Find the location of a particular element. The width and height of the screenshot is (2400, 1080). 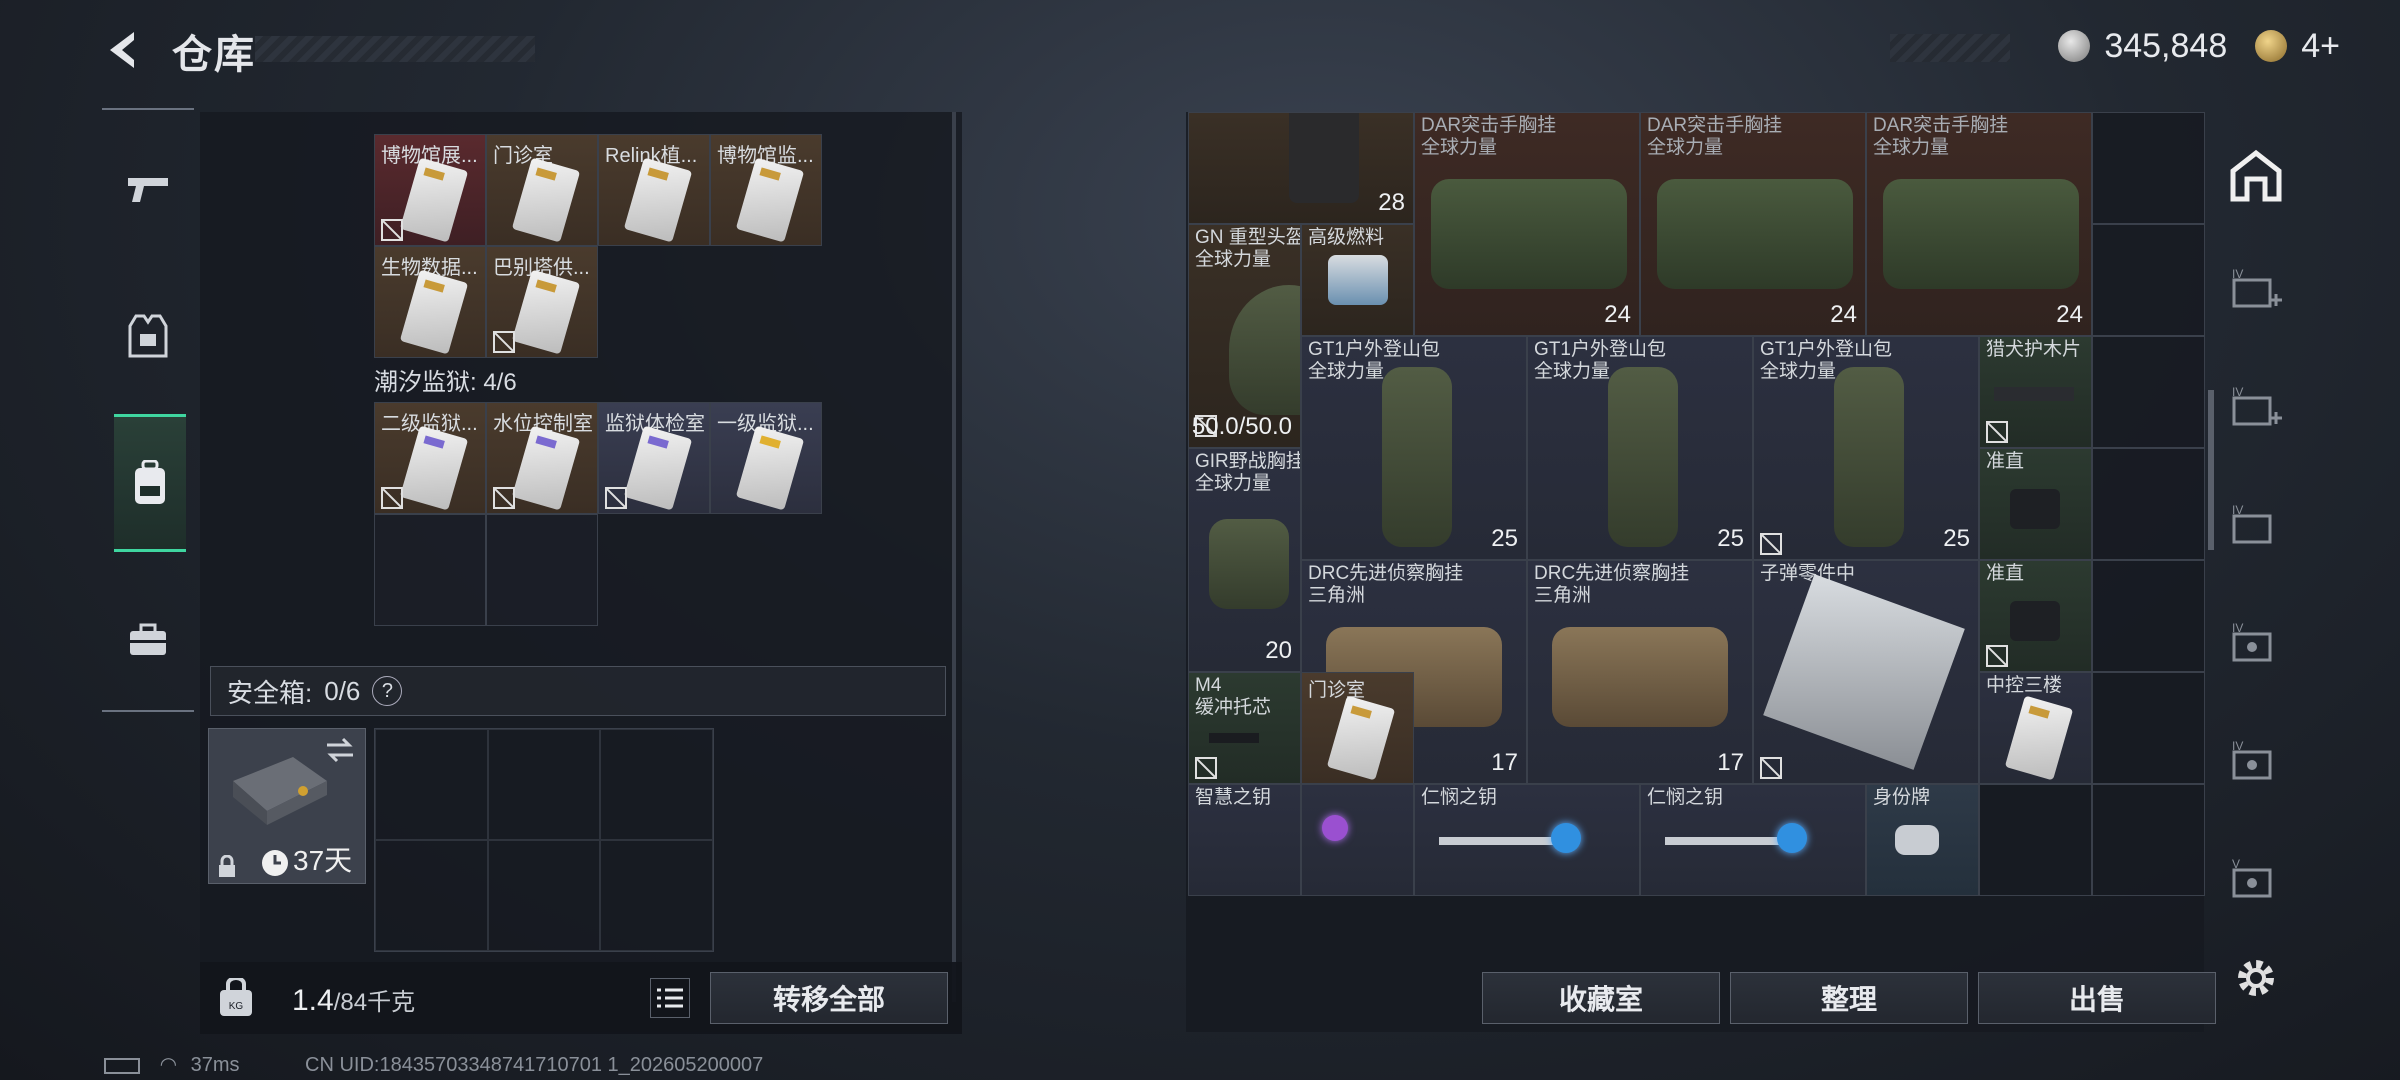

inventory-item-vest-top: 28 is located at coordinates (1301, 168).